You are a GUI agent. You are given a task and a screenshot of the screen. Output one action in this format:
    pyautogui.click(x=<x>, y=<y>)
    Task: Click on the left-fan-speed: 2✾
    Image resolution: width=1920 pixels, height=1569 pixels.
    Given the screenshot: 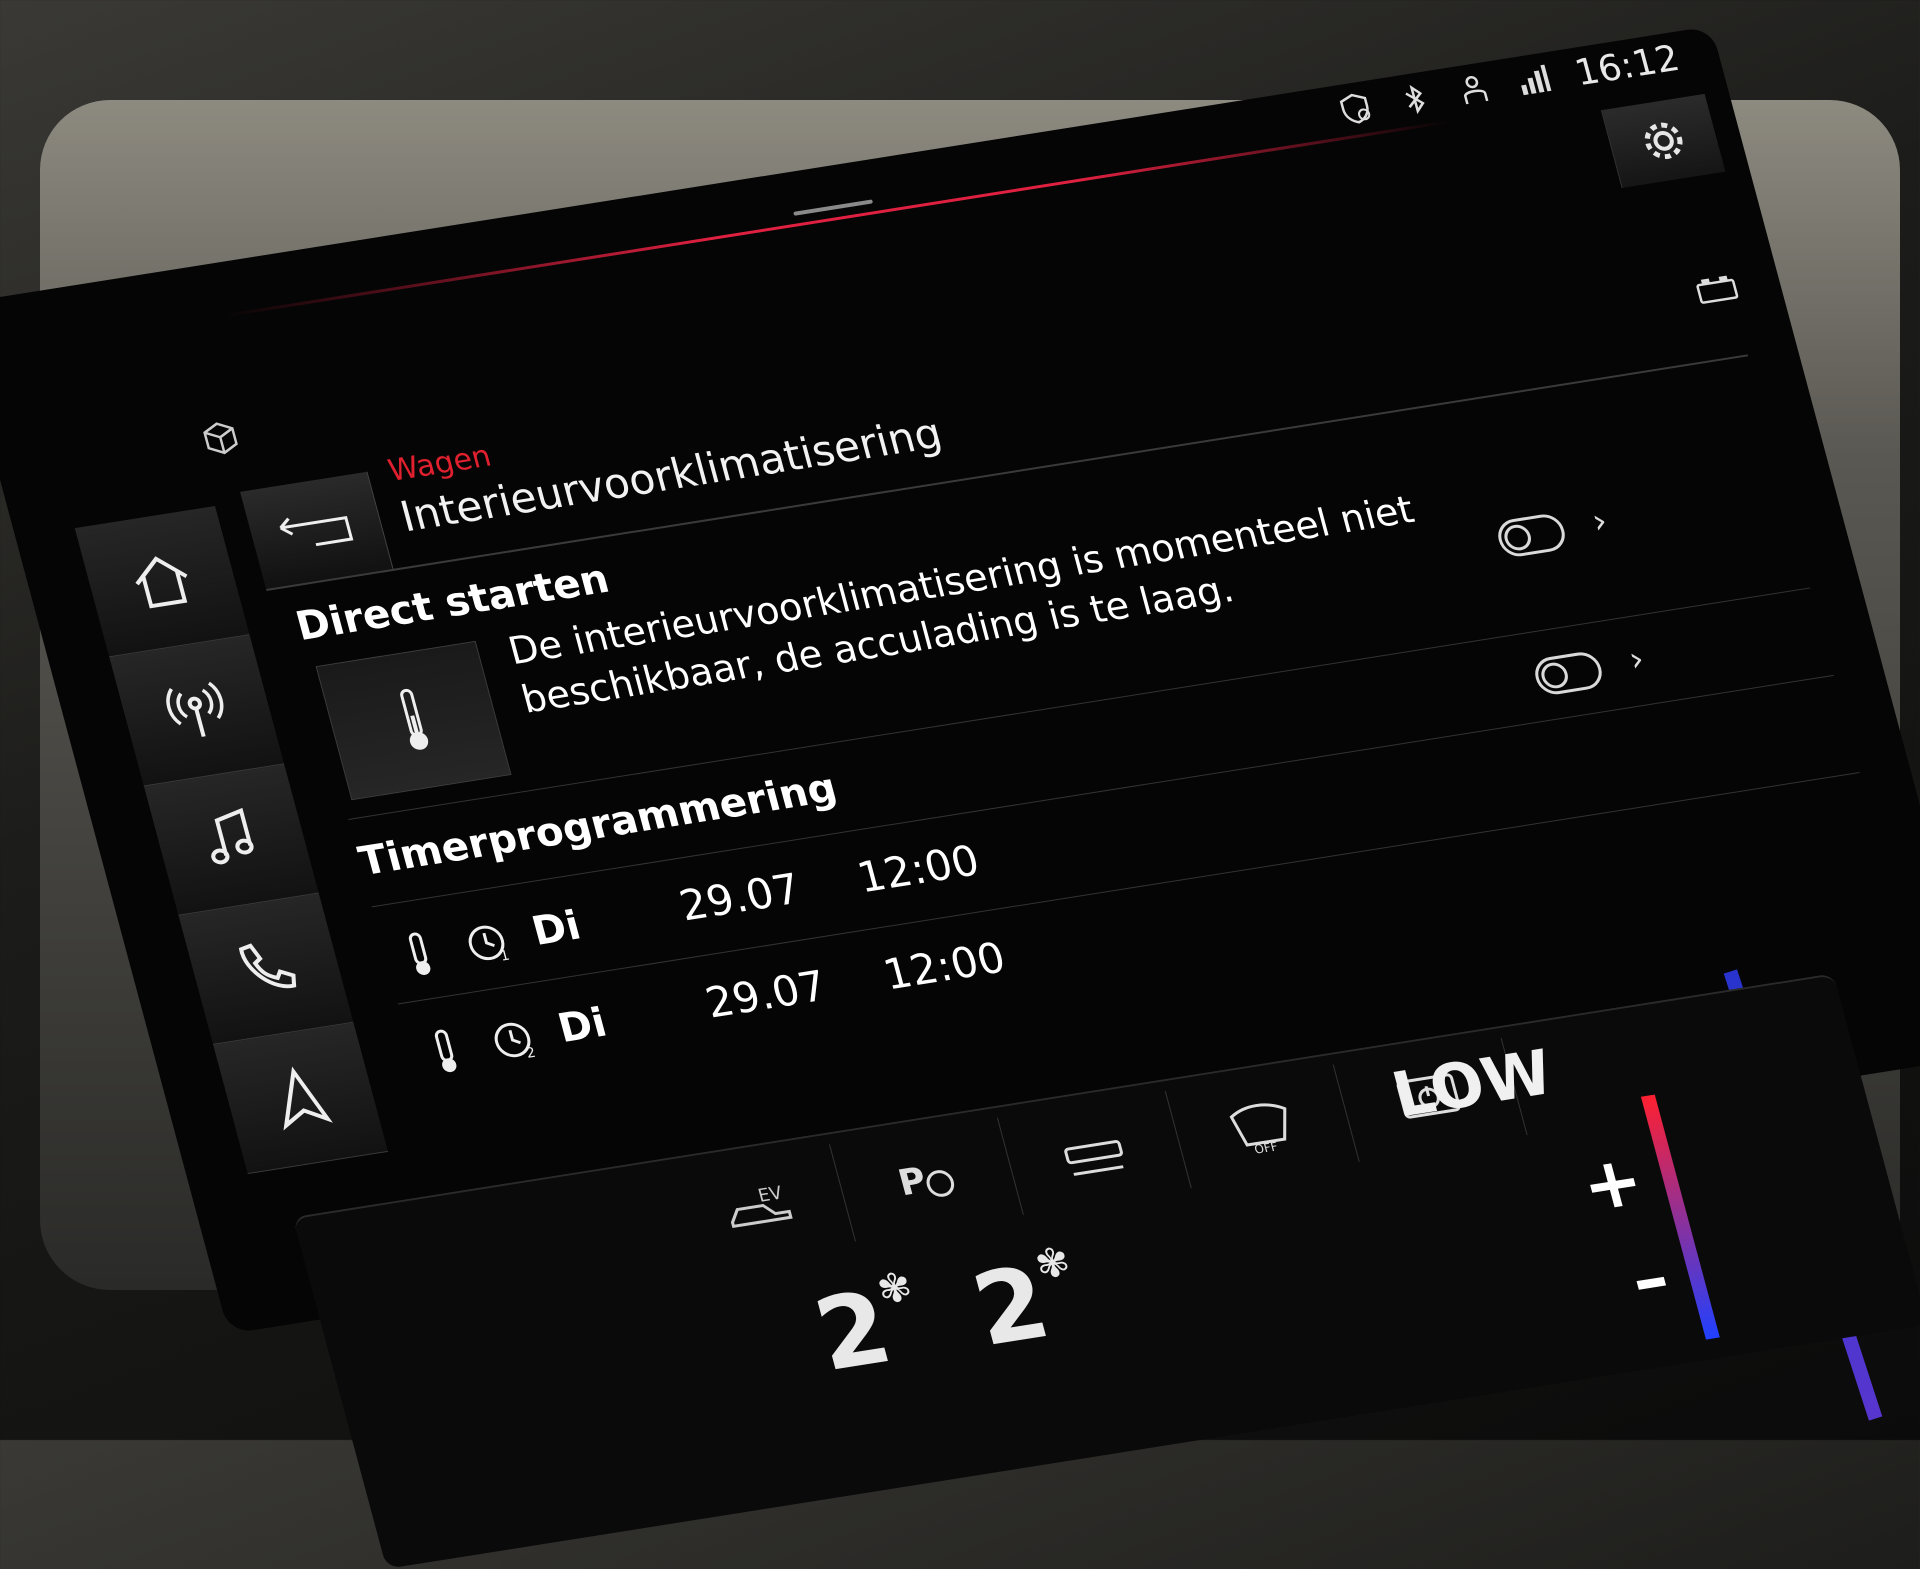 What is the action you would take?
    pyautogui.click(x=870, y=1329)
    